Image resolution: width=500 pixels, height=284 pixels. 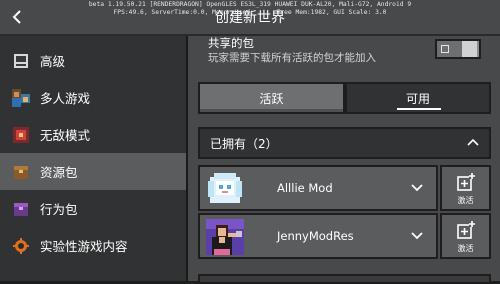 I want to click on sidebar-item-label: 资源包, so click(x=59, y=172).